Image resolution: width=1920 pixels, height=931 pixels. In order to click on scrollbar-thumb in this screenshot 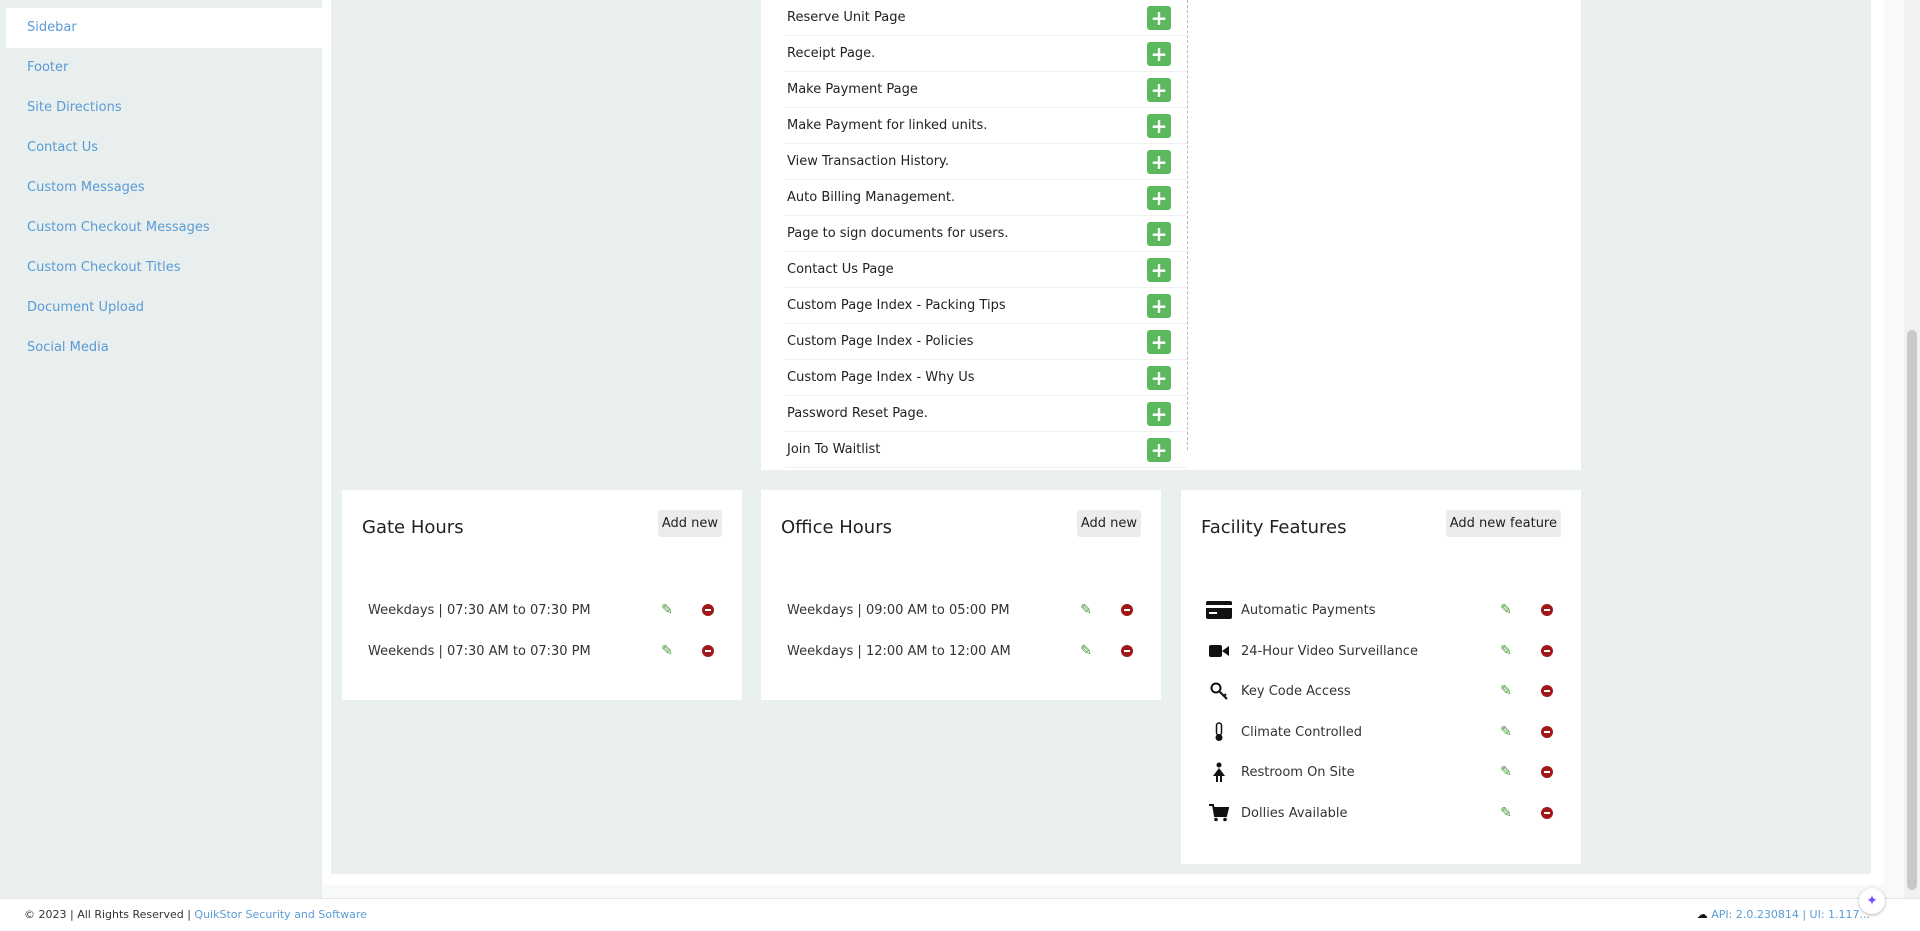, I will do `click(1912, 610)`.